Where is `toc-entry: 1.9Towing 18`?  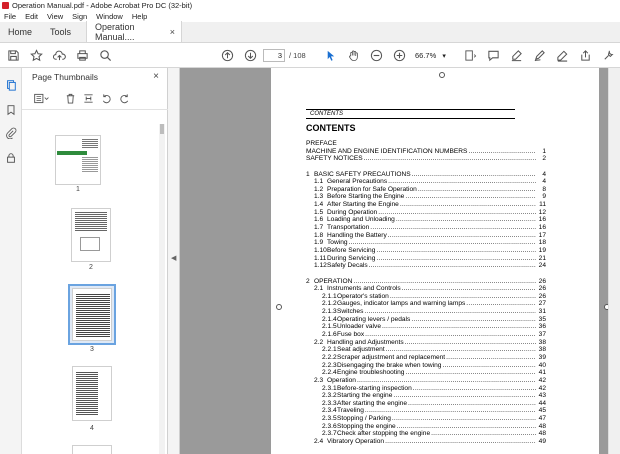
toc-entry: 1.9Towing 18 is located at coordinates (426, 243).